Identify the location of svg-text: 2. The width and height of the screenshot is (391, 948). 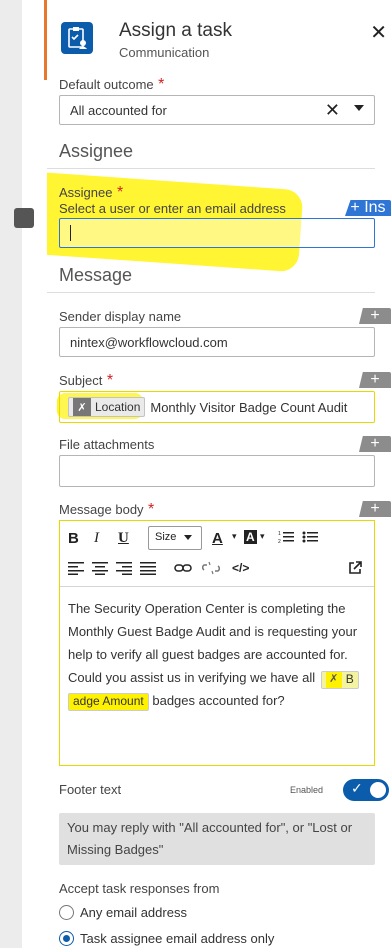
(279, 542).